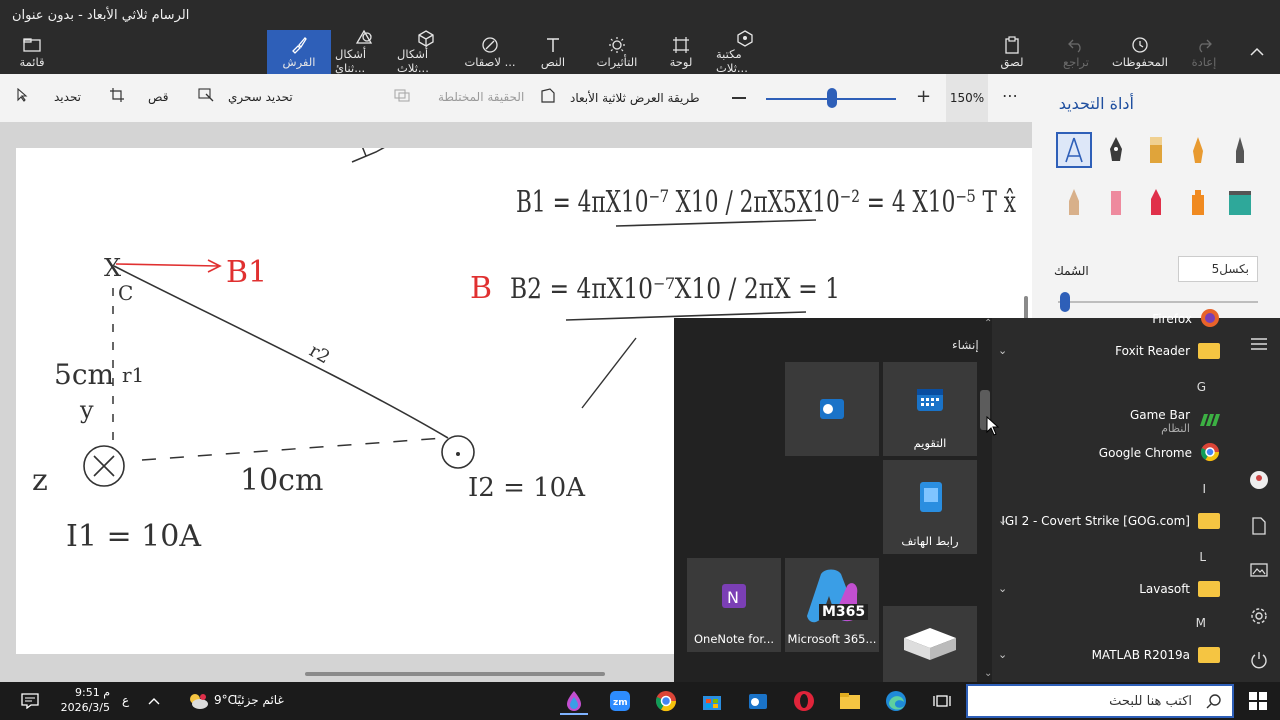  What do you see at coordinates (158, 96) in the screenshot?
I see `crop-label: قص` at bounding box center [158, 96].